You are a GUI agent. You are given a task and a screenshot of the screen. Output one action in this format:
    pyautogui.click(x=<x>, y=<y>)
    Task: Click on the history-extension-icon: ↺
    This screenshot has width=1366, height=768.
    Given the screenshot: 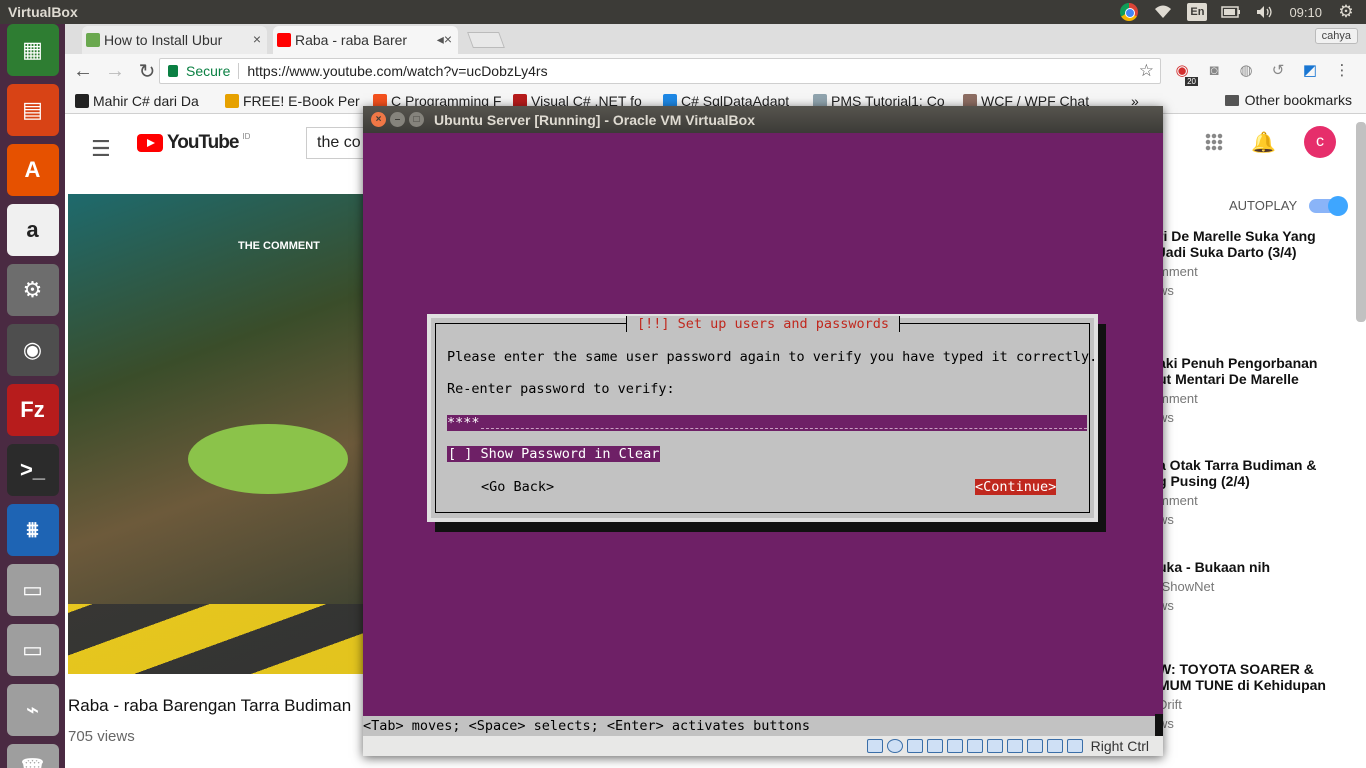 What is the action you would take?
    pyautogui.click(x=1278, y=70)
    